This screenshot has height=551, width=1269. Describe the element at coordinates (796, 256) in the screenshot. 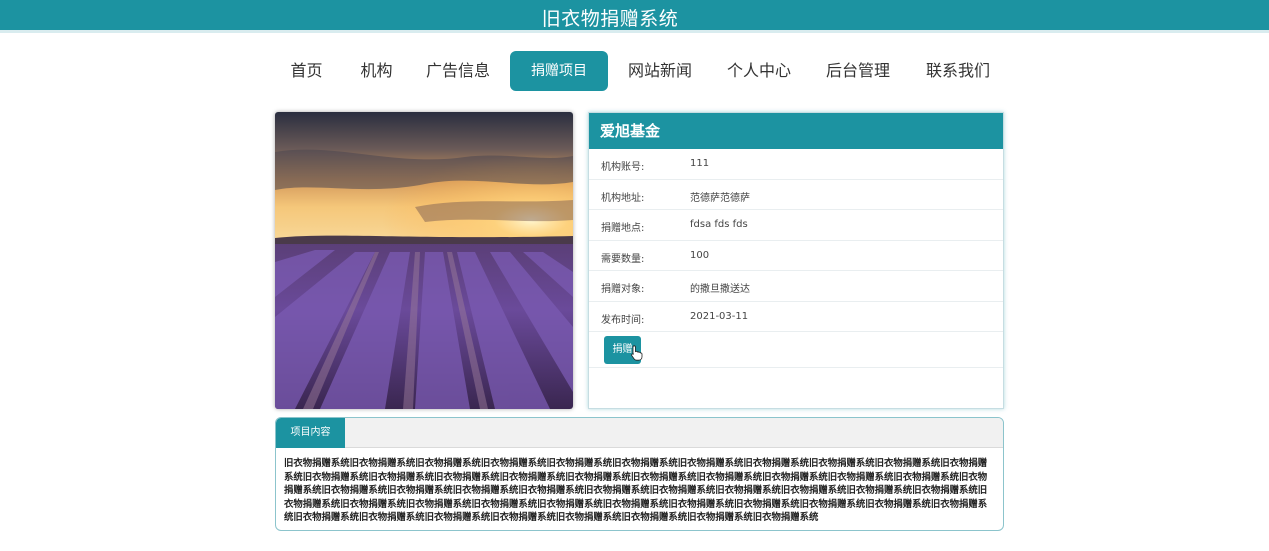

I see `detail-row-quantity: 需要数量: 100` at that location.